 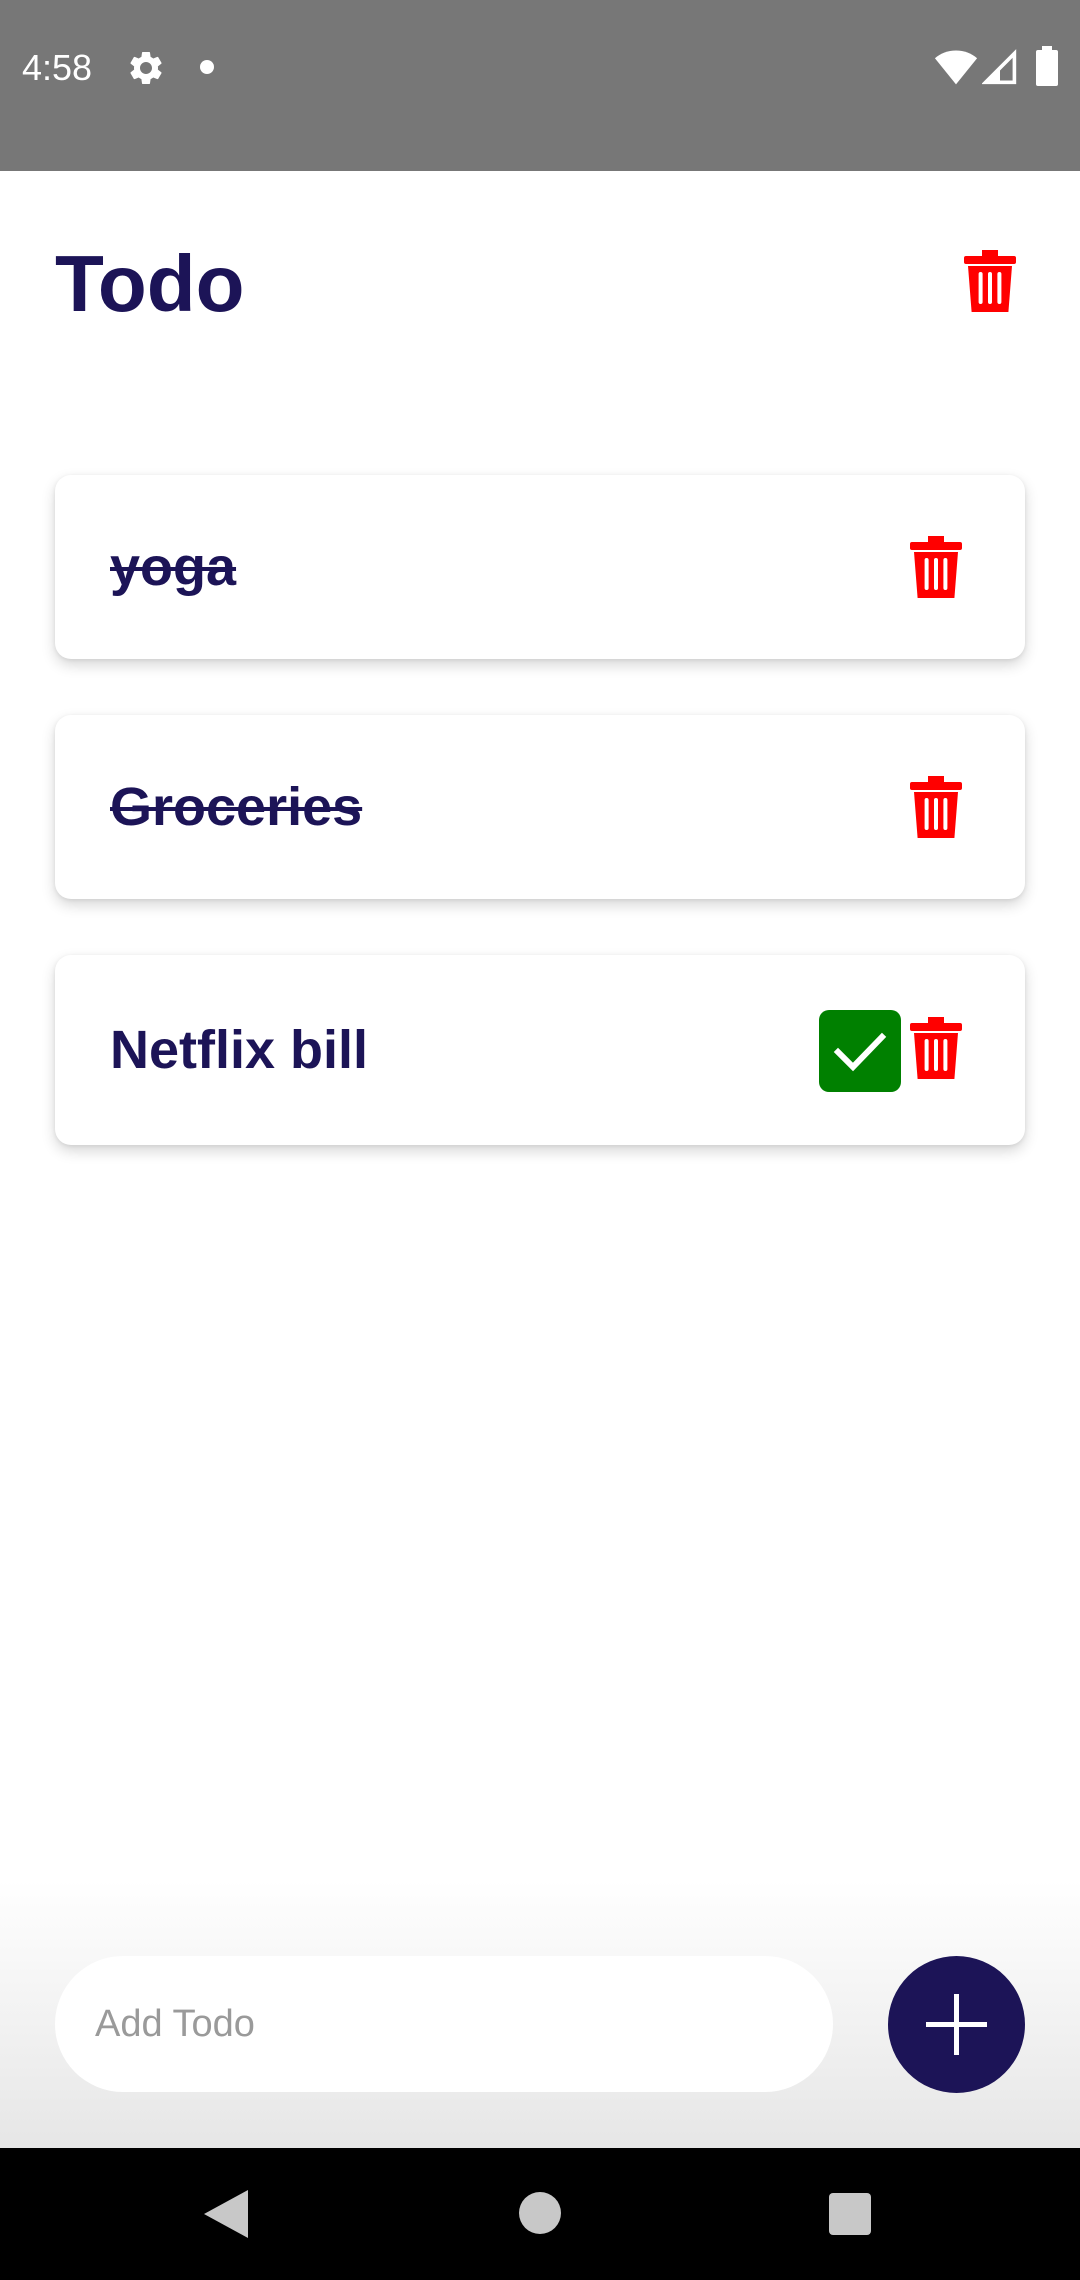 I want to click on battery-icon, so click(x=1047, y=66).